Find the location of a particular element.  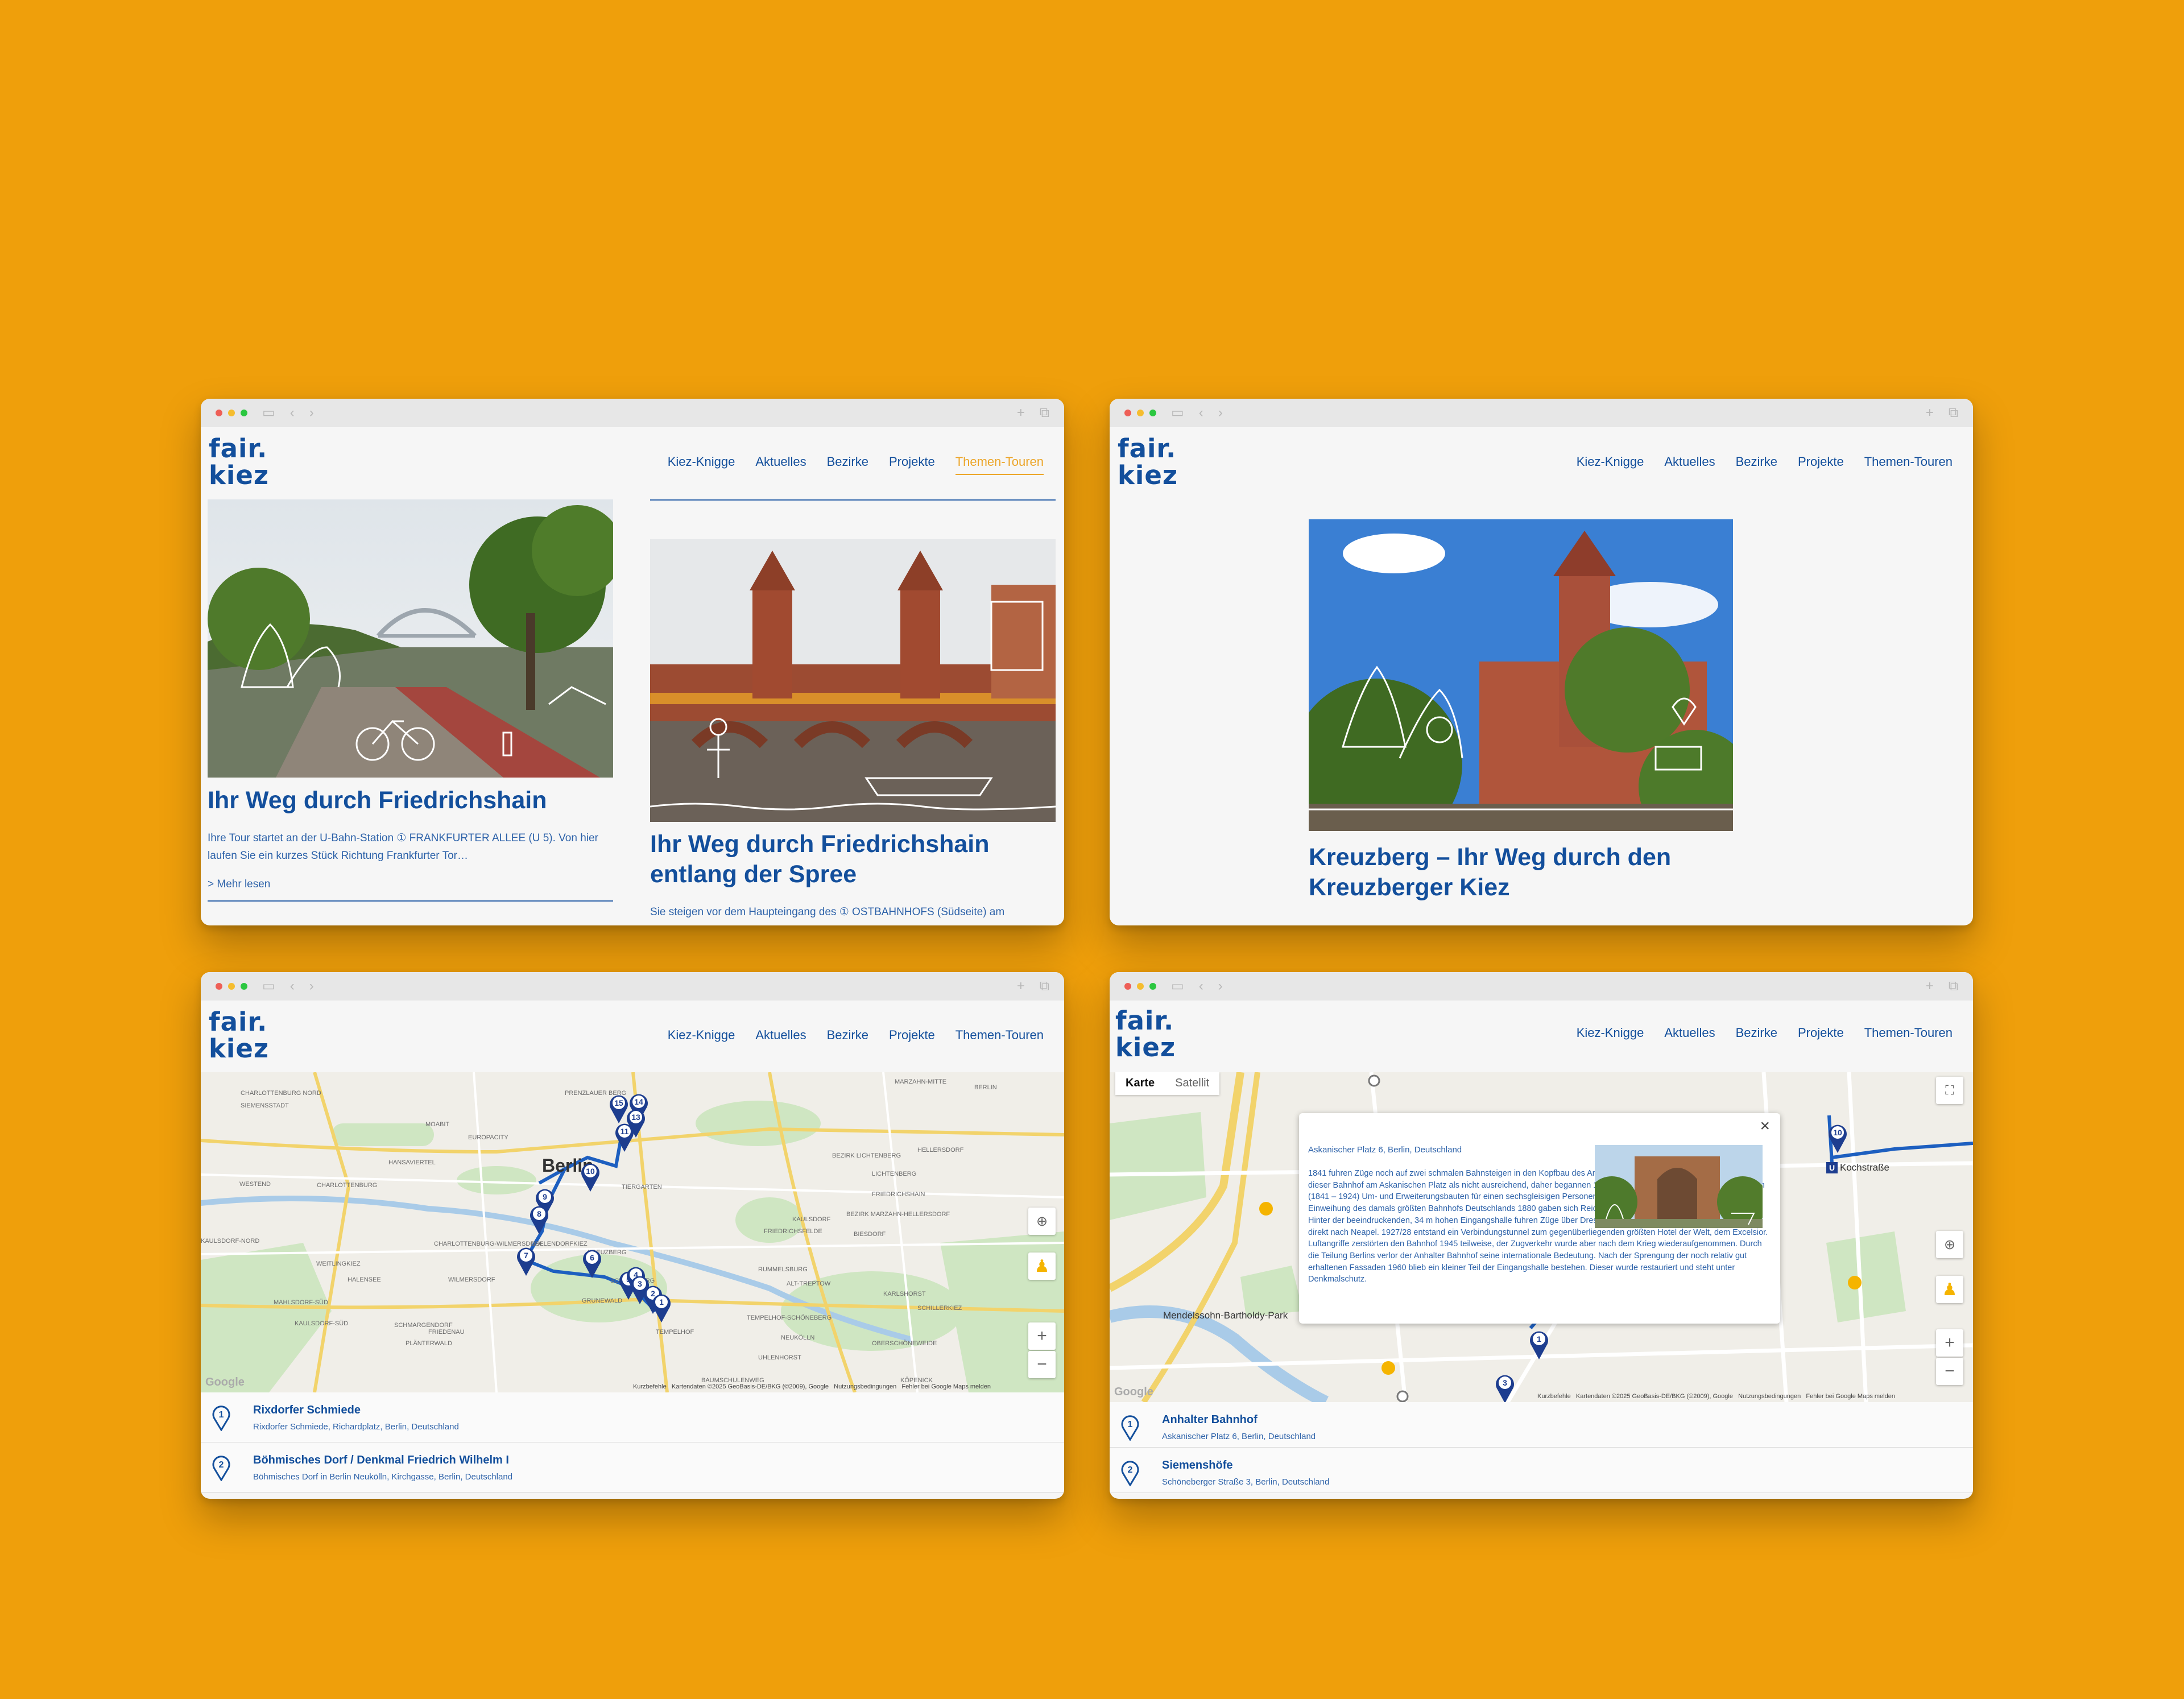

card-title: Ihr Weg durch Friedrichshain is located at coordinates (410, 801).